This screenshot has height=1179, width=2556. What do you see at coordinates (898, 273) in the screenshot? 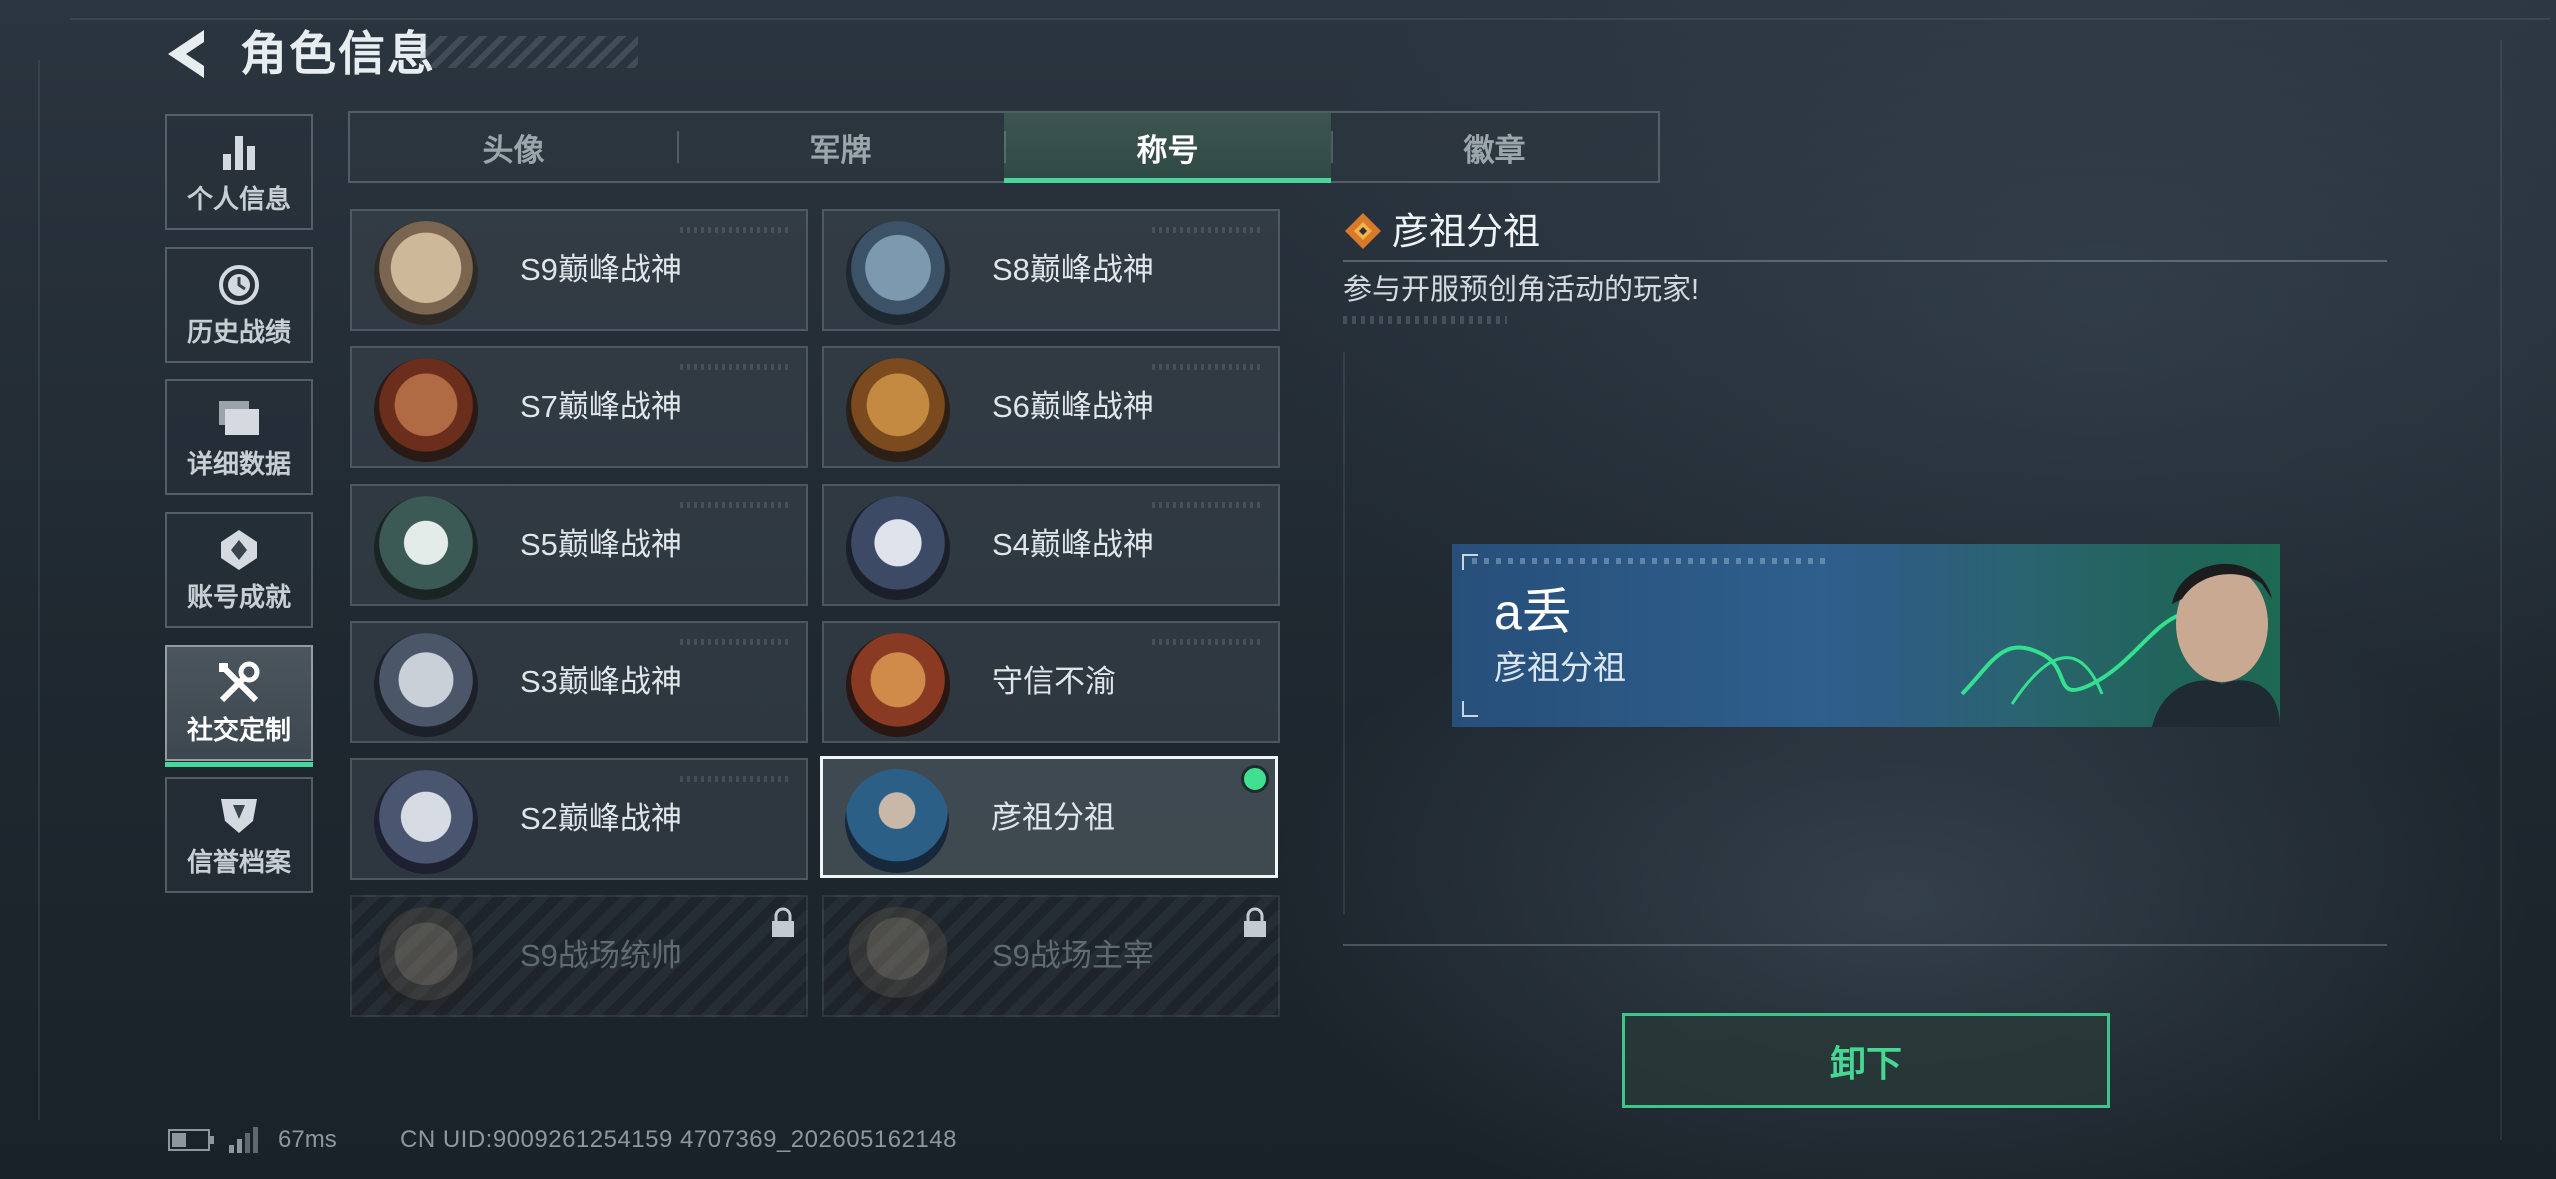
I see `stripe-emblem-icon` at bounding box center [898, 273].